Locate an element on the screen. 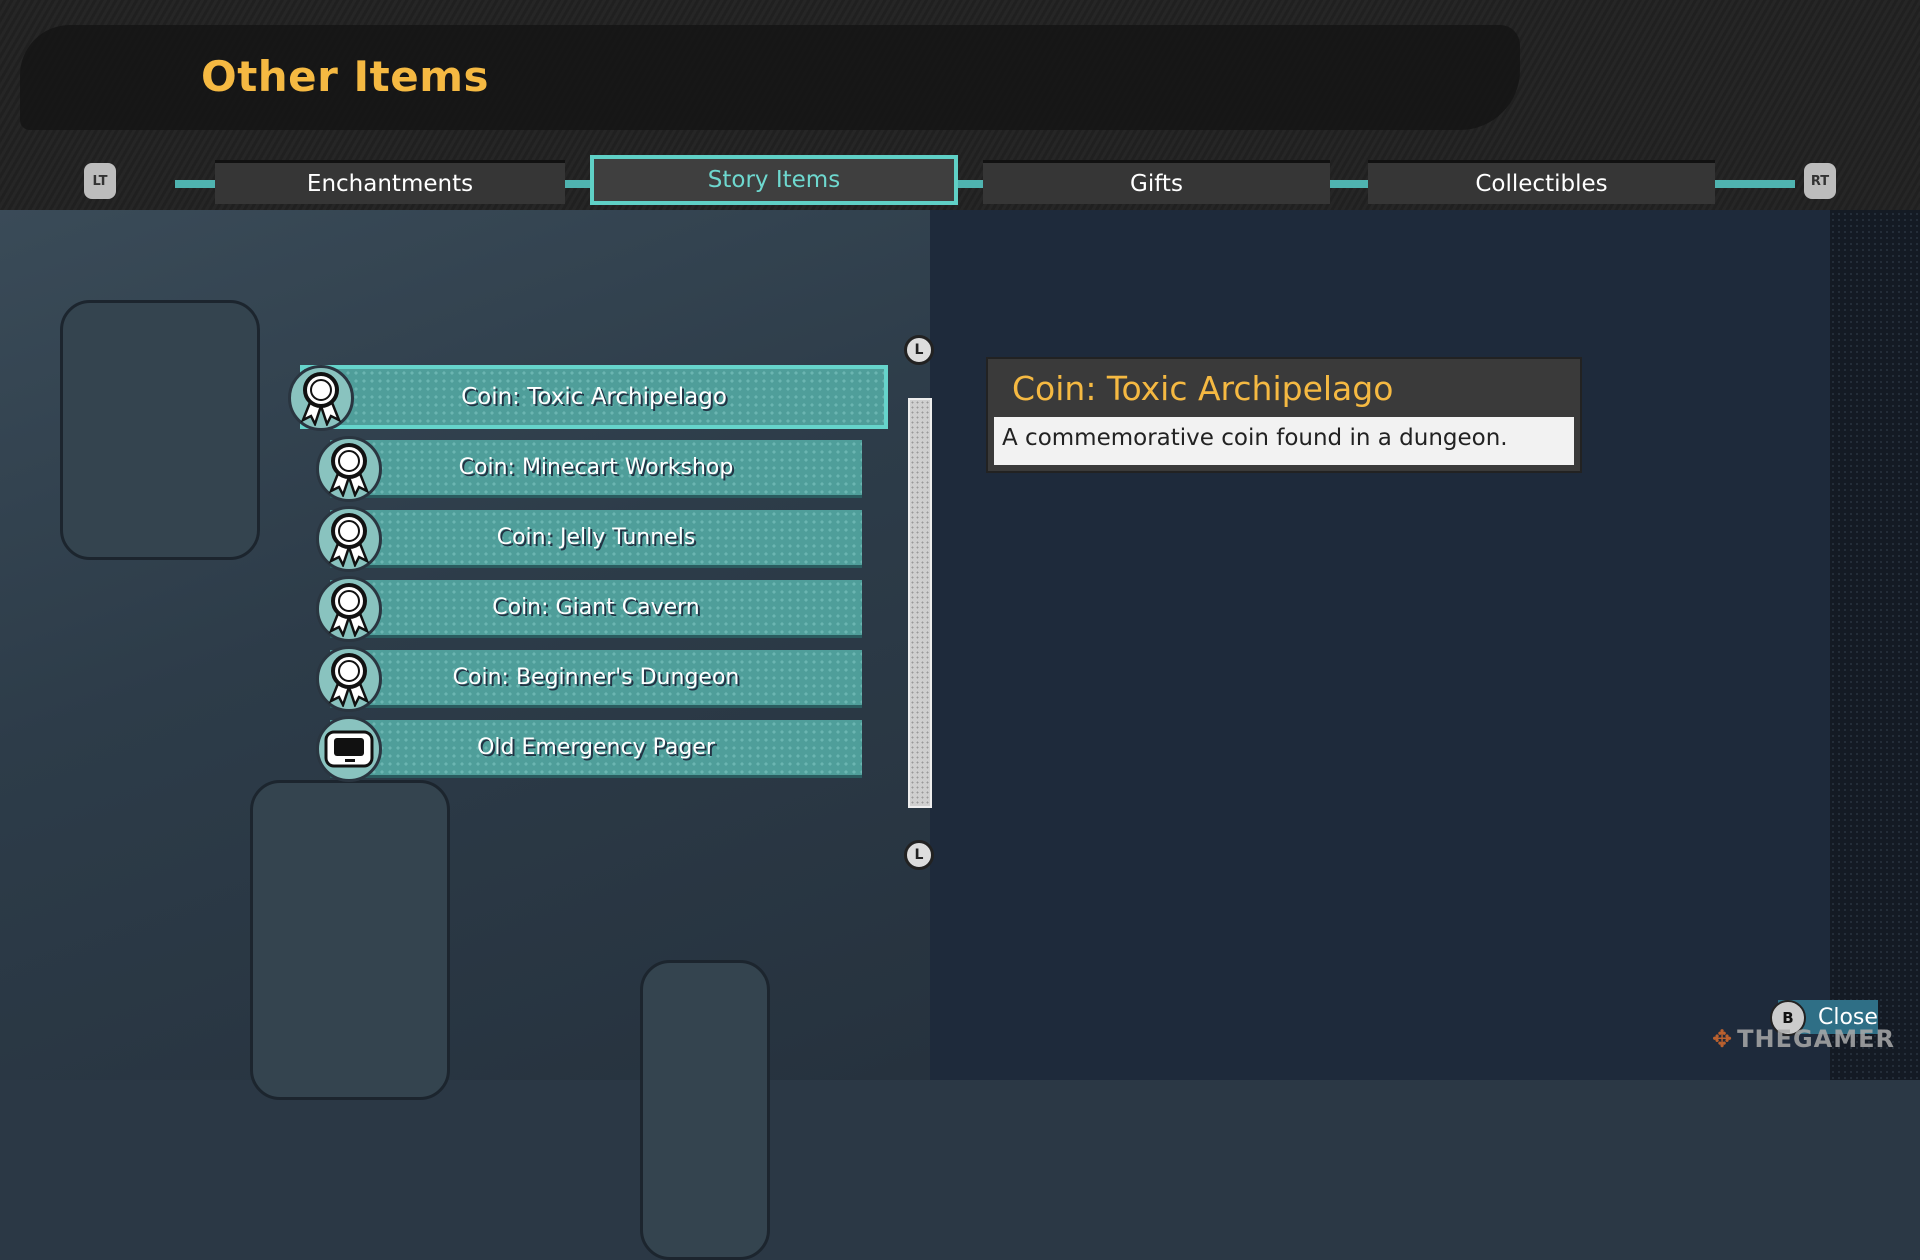 The width and height of the screenshot is (1920, 1260). list-item: Coin: Minecart Workshop is located at coordinates (596, 469).